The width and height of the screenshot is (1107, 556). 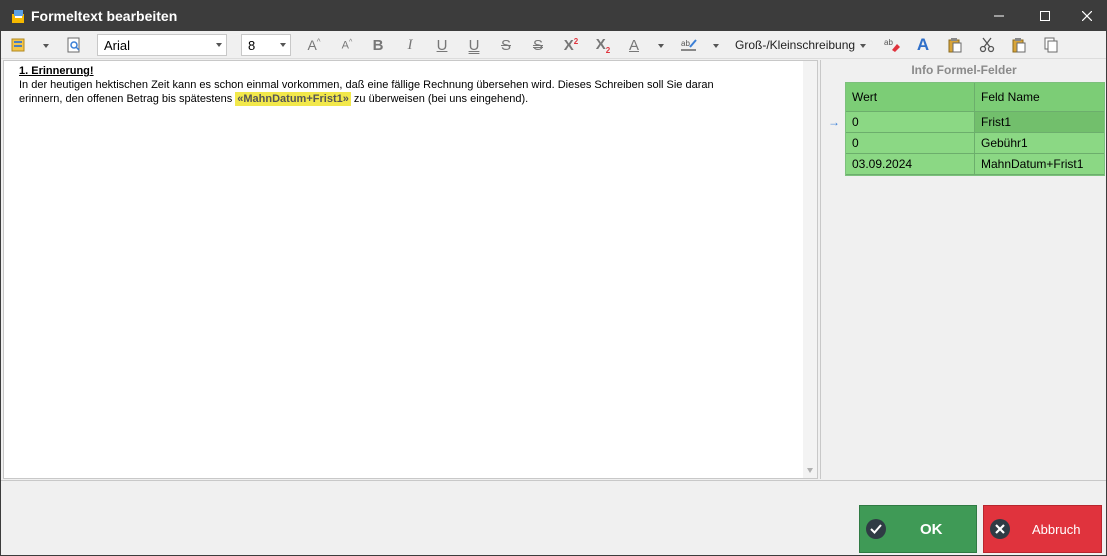 I want to click on column-header-wert: Wert, so click(x=910, y=97).